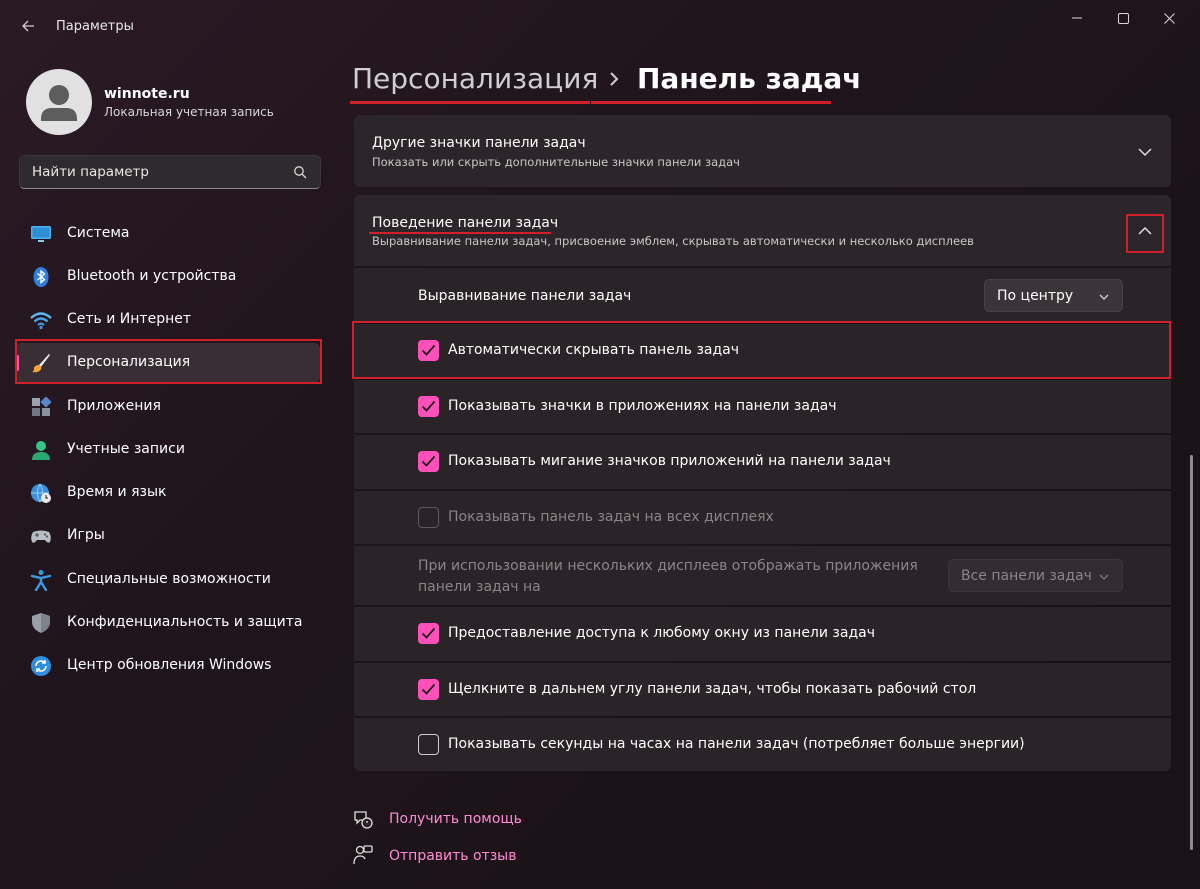  What do you see at coordinates (41, 623) in the screenshot?
I see `shield-icon` at bounding box center [41, 623].